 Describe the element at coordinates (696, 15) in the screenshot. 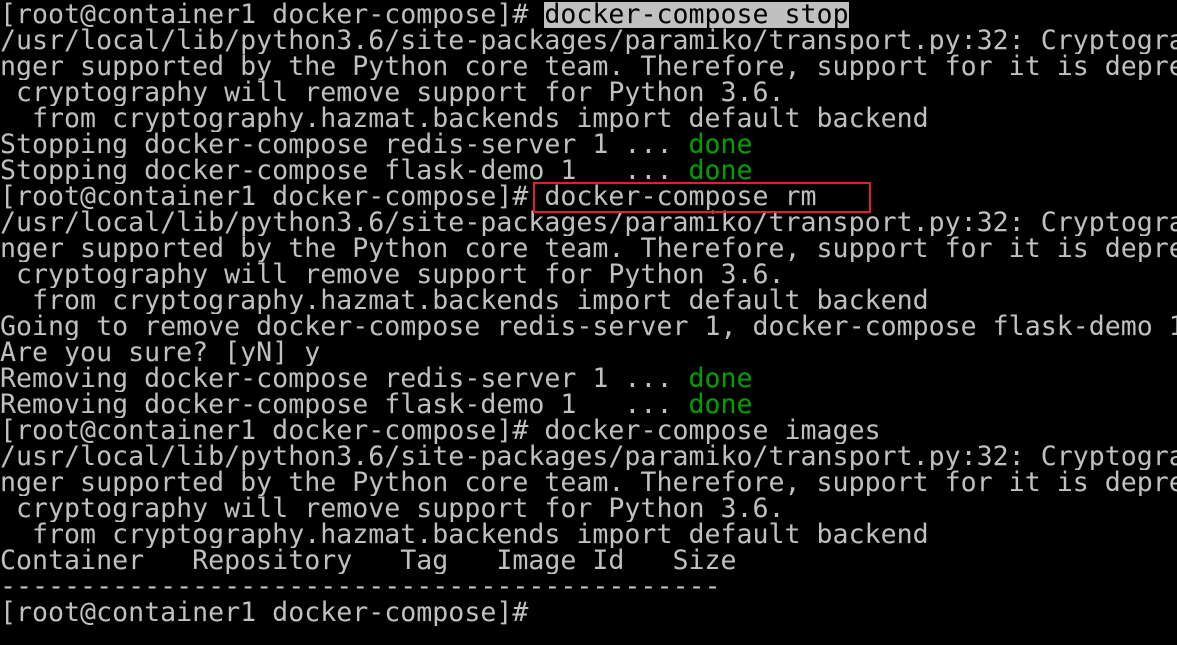

I see `selected-command-text: docker-compose stop` at that location.